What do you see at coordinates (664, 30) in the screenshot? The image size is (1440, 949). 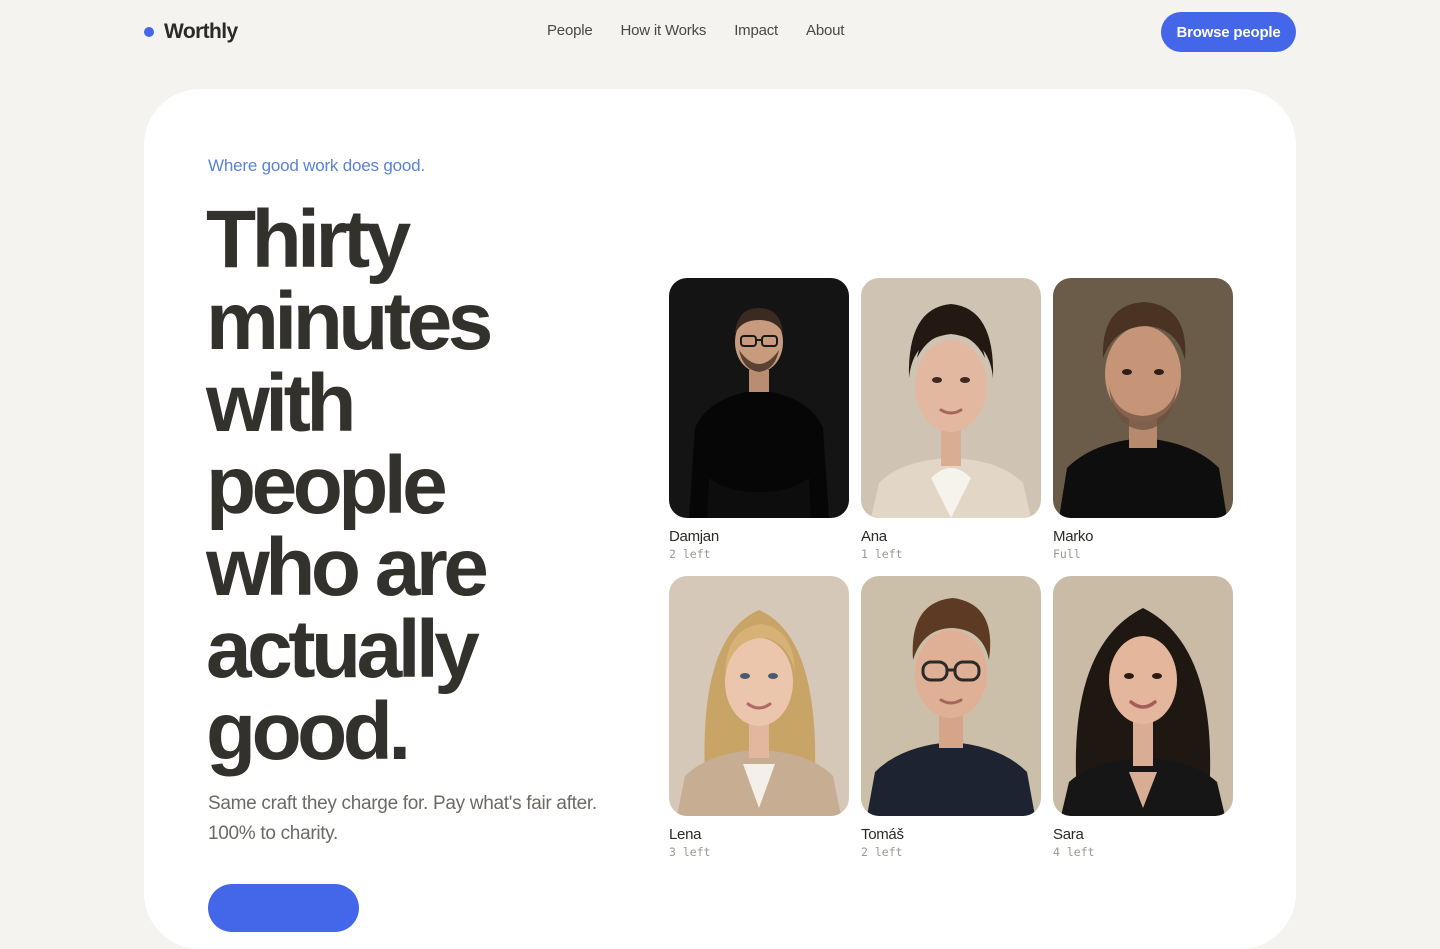 I see `nav-link-how-it-works: How it Works` at bounding box center [664, 30].